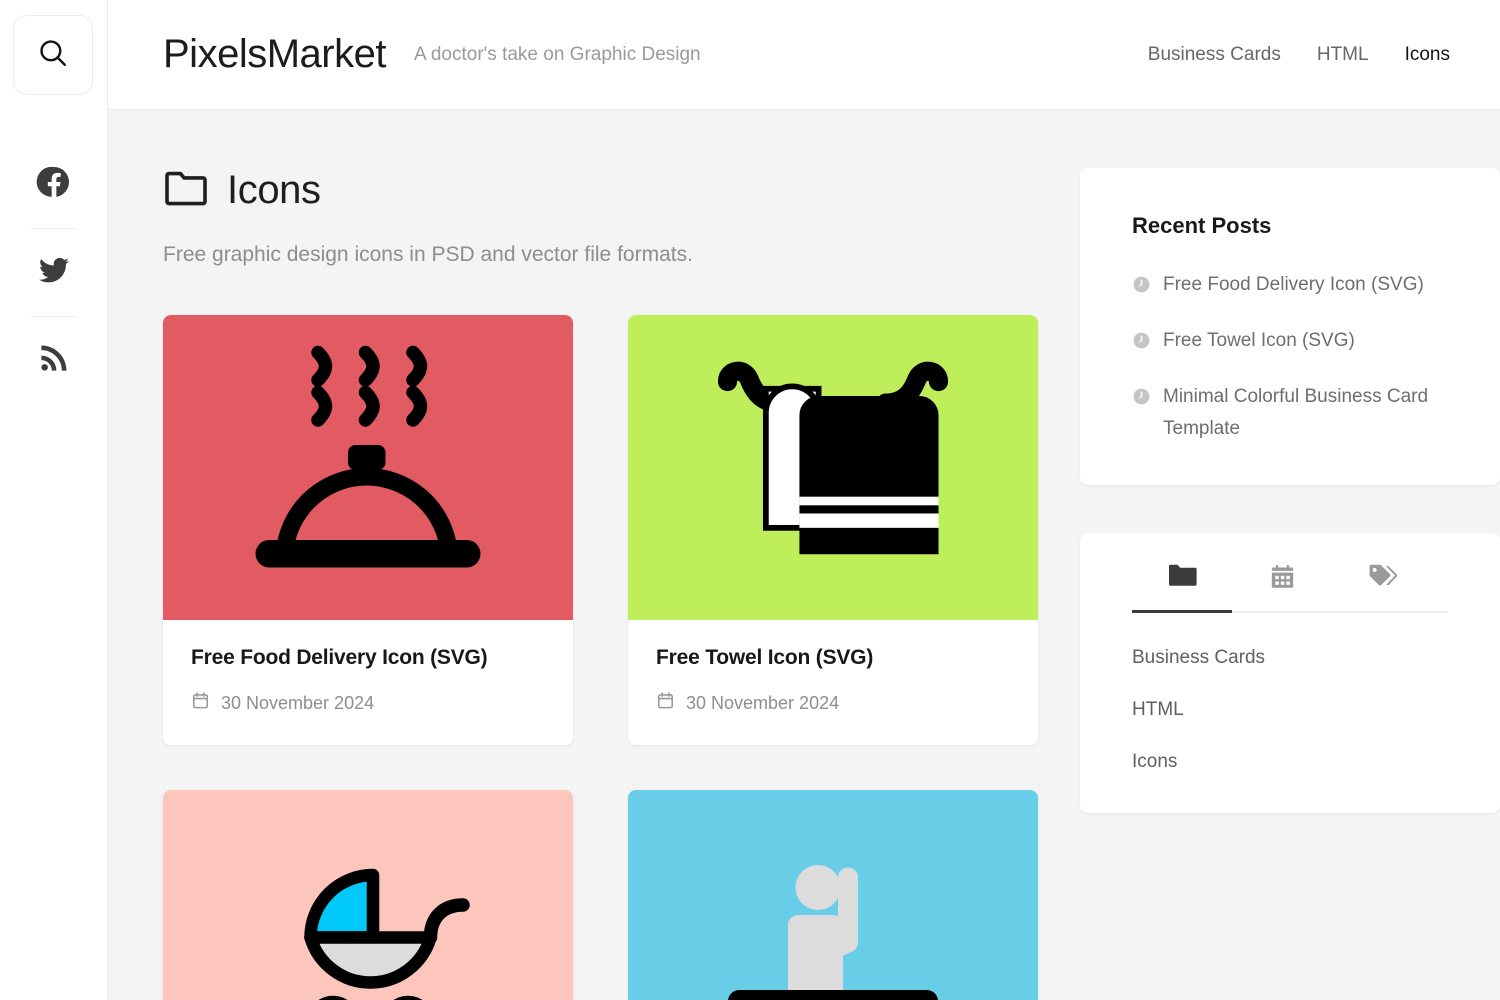 This screenshot has height=1000, width=1500. I want to click on site-brand: PixelsMarket, so click(274, 54).